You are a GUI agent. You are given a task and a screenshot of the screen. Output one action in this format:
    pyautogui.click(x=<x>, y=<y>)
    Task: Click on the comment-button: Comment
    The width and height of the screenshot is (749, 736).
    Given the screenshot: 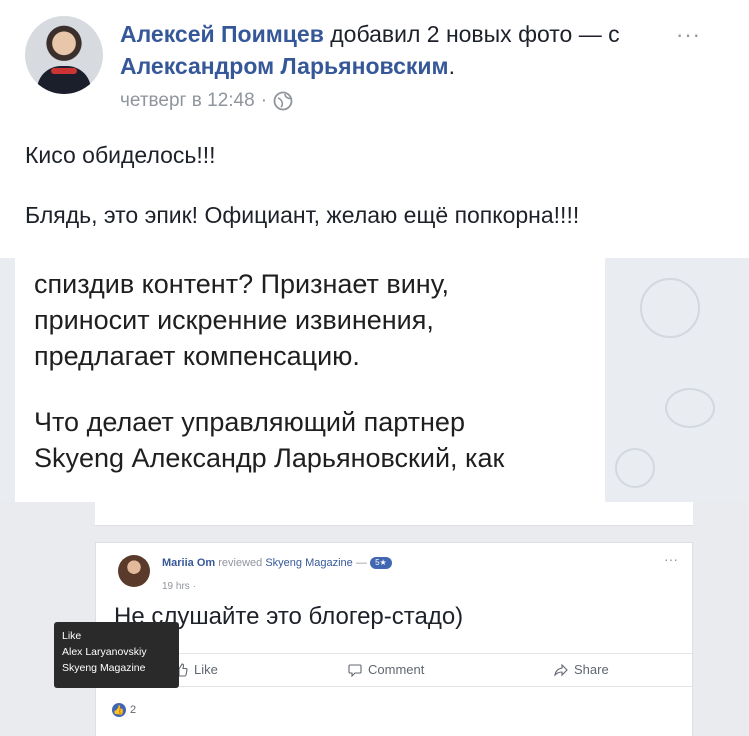 What is the action you would take?
    pyautogui.click(x=386, y=669)
    